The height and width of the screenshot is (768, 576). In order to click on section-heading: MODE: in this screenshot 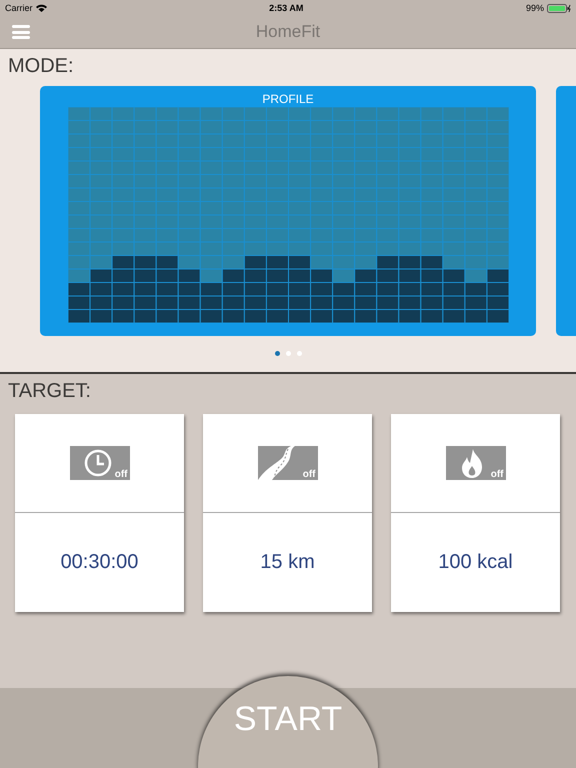, I will do `click(41, 66)`.